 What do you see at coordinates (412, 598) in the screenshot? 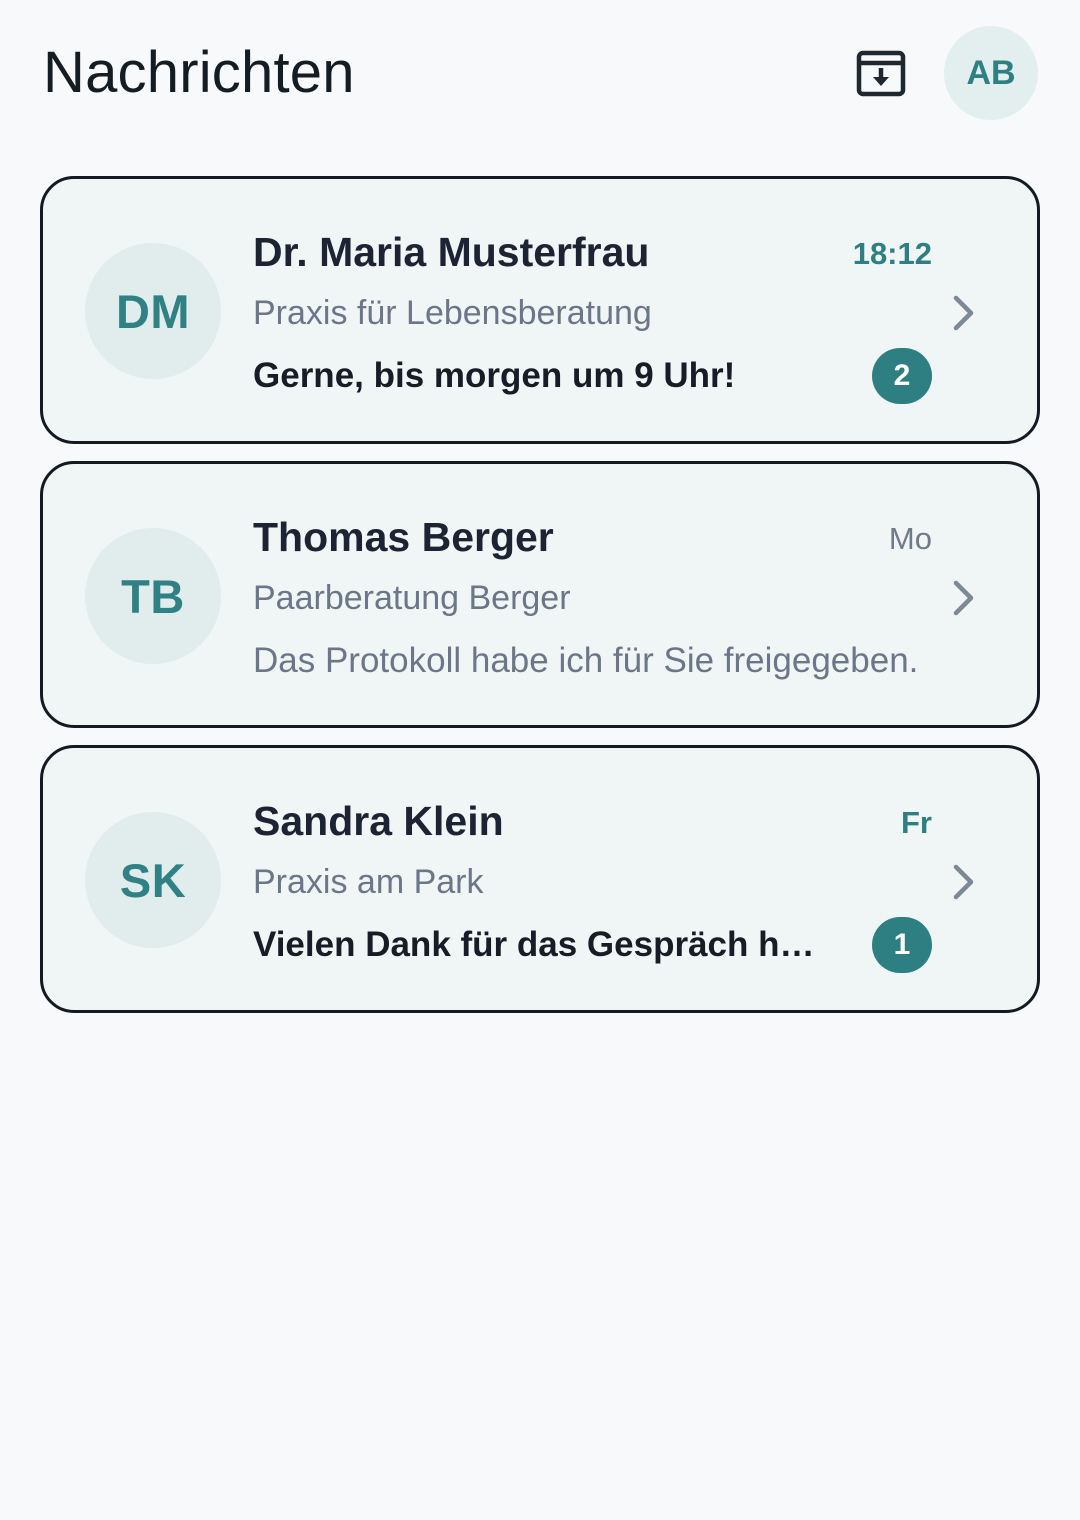
I see `practice-name: Paarberatung Berger` at bounding box center [412, 598].